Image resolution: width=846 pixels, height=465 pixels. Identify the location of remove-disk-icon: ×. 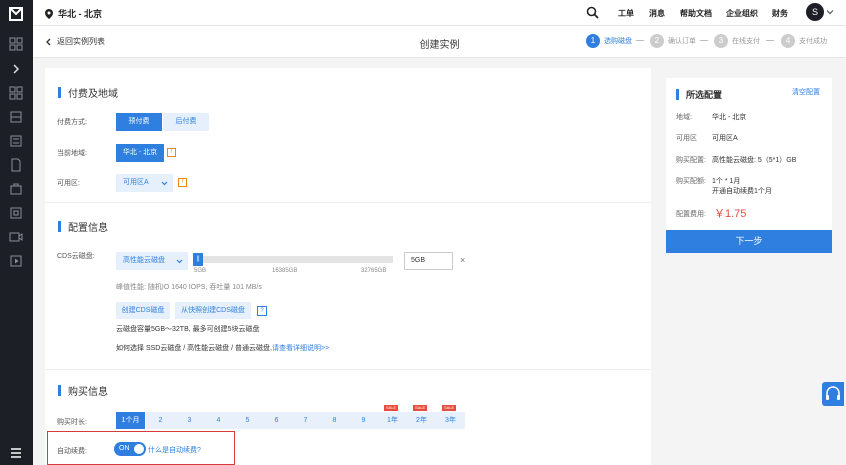
(462, 260).